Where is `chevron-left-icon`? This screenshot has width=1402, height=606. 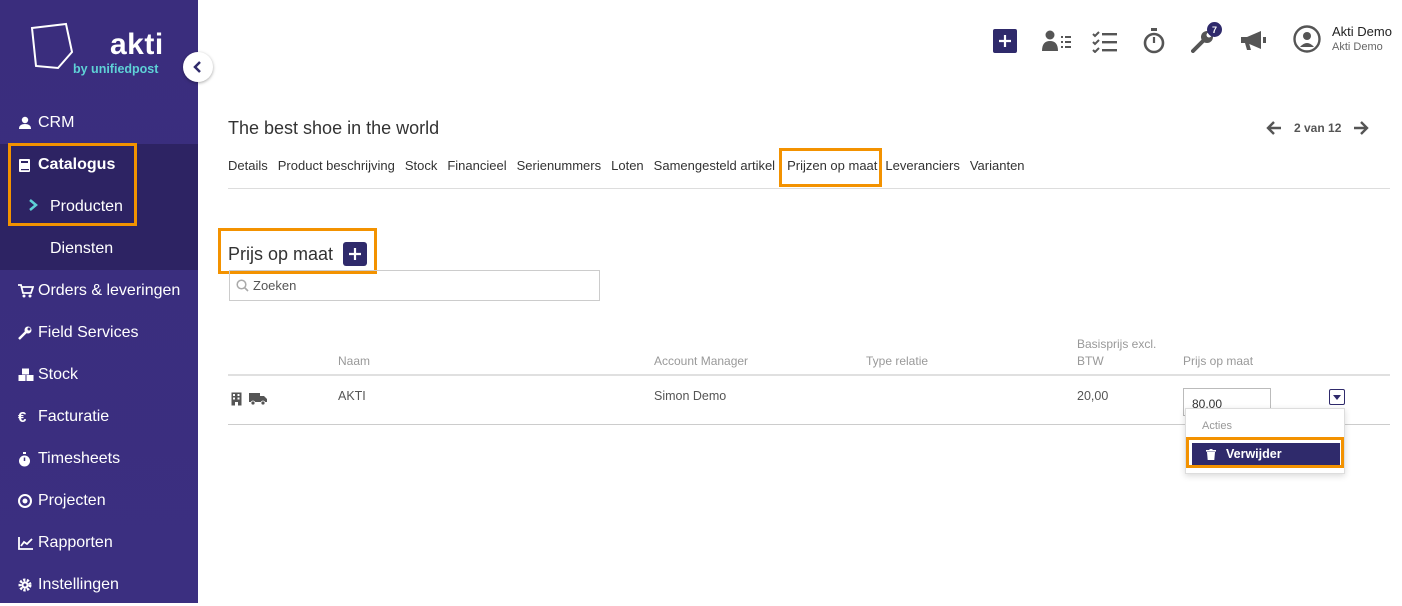 chevron-left-icon is located at coordinates (197, 67).